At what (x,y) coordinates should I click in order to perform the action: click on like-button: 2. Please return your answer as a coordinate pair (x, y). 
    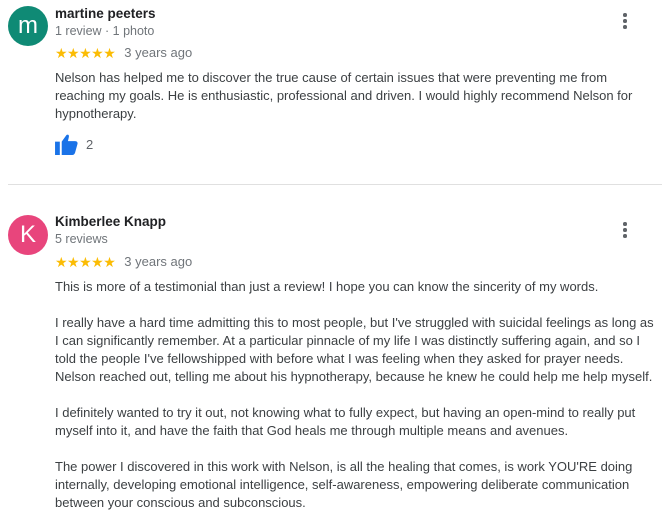
    Looking at the image, I should click on (74, 144).